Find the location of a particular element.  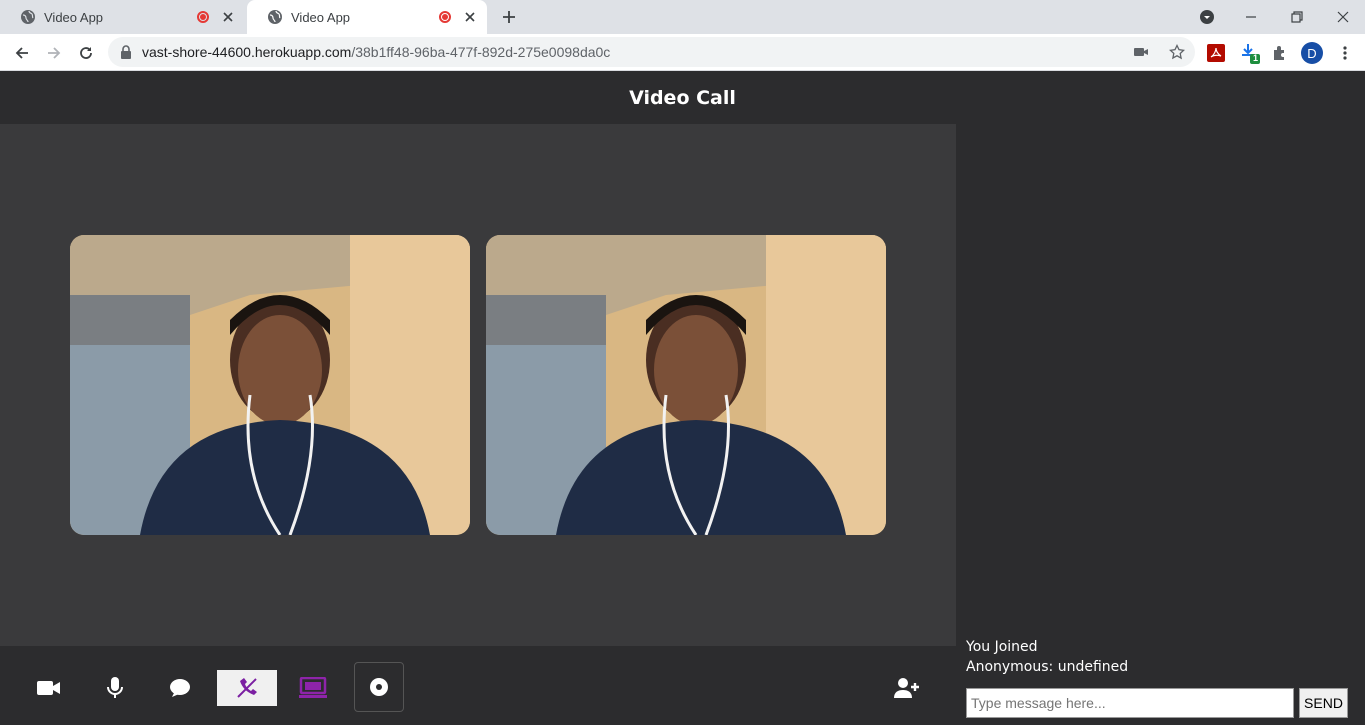

send-button: SEND is located at coordinates (1323, 703).